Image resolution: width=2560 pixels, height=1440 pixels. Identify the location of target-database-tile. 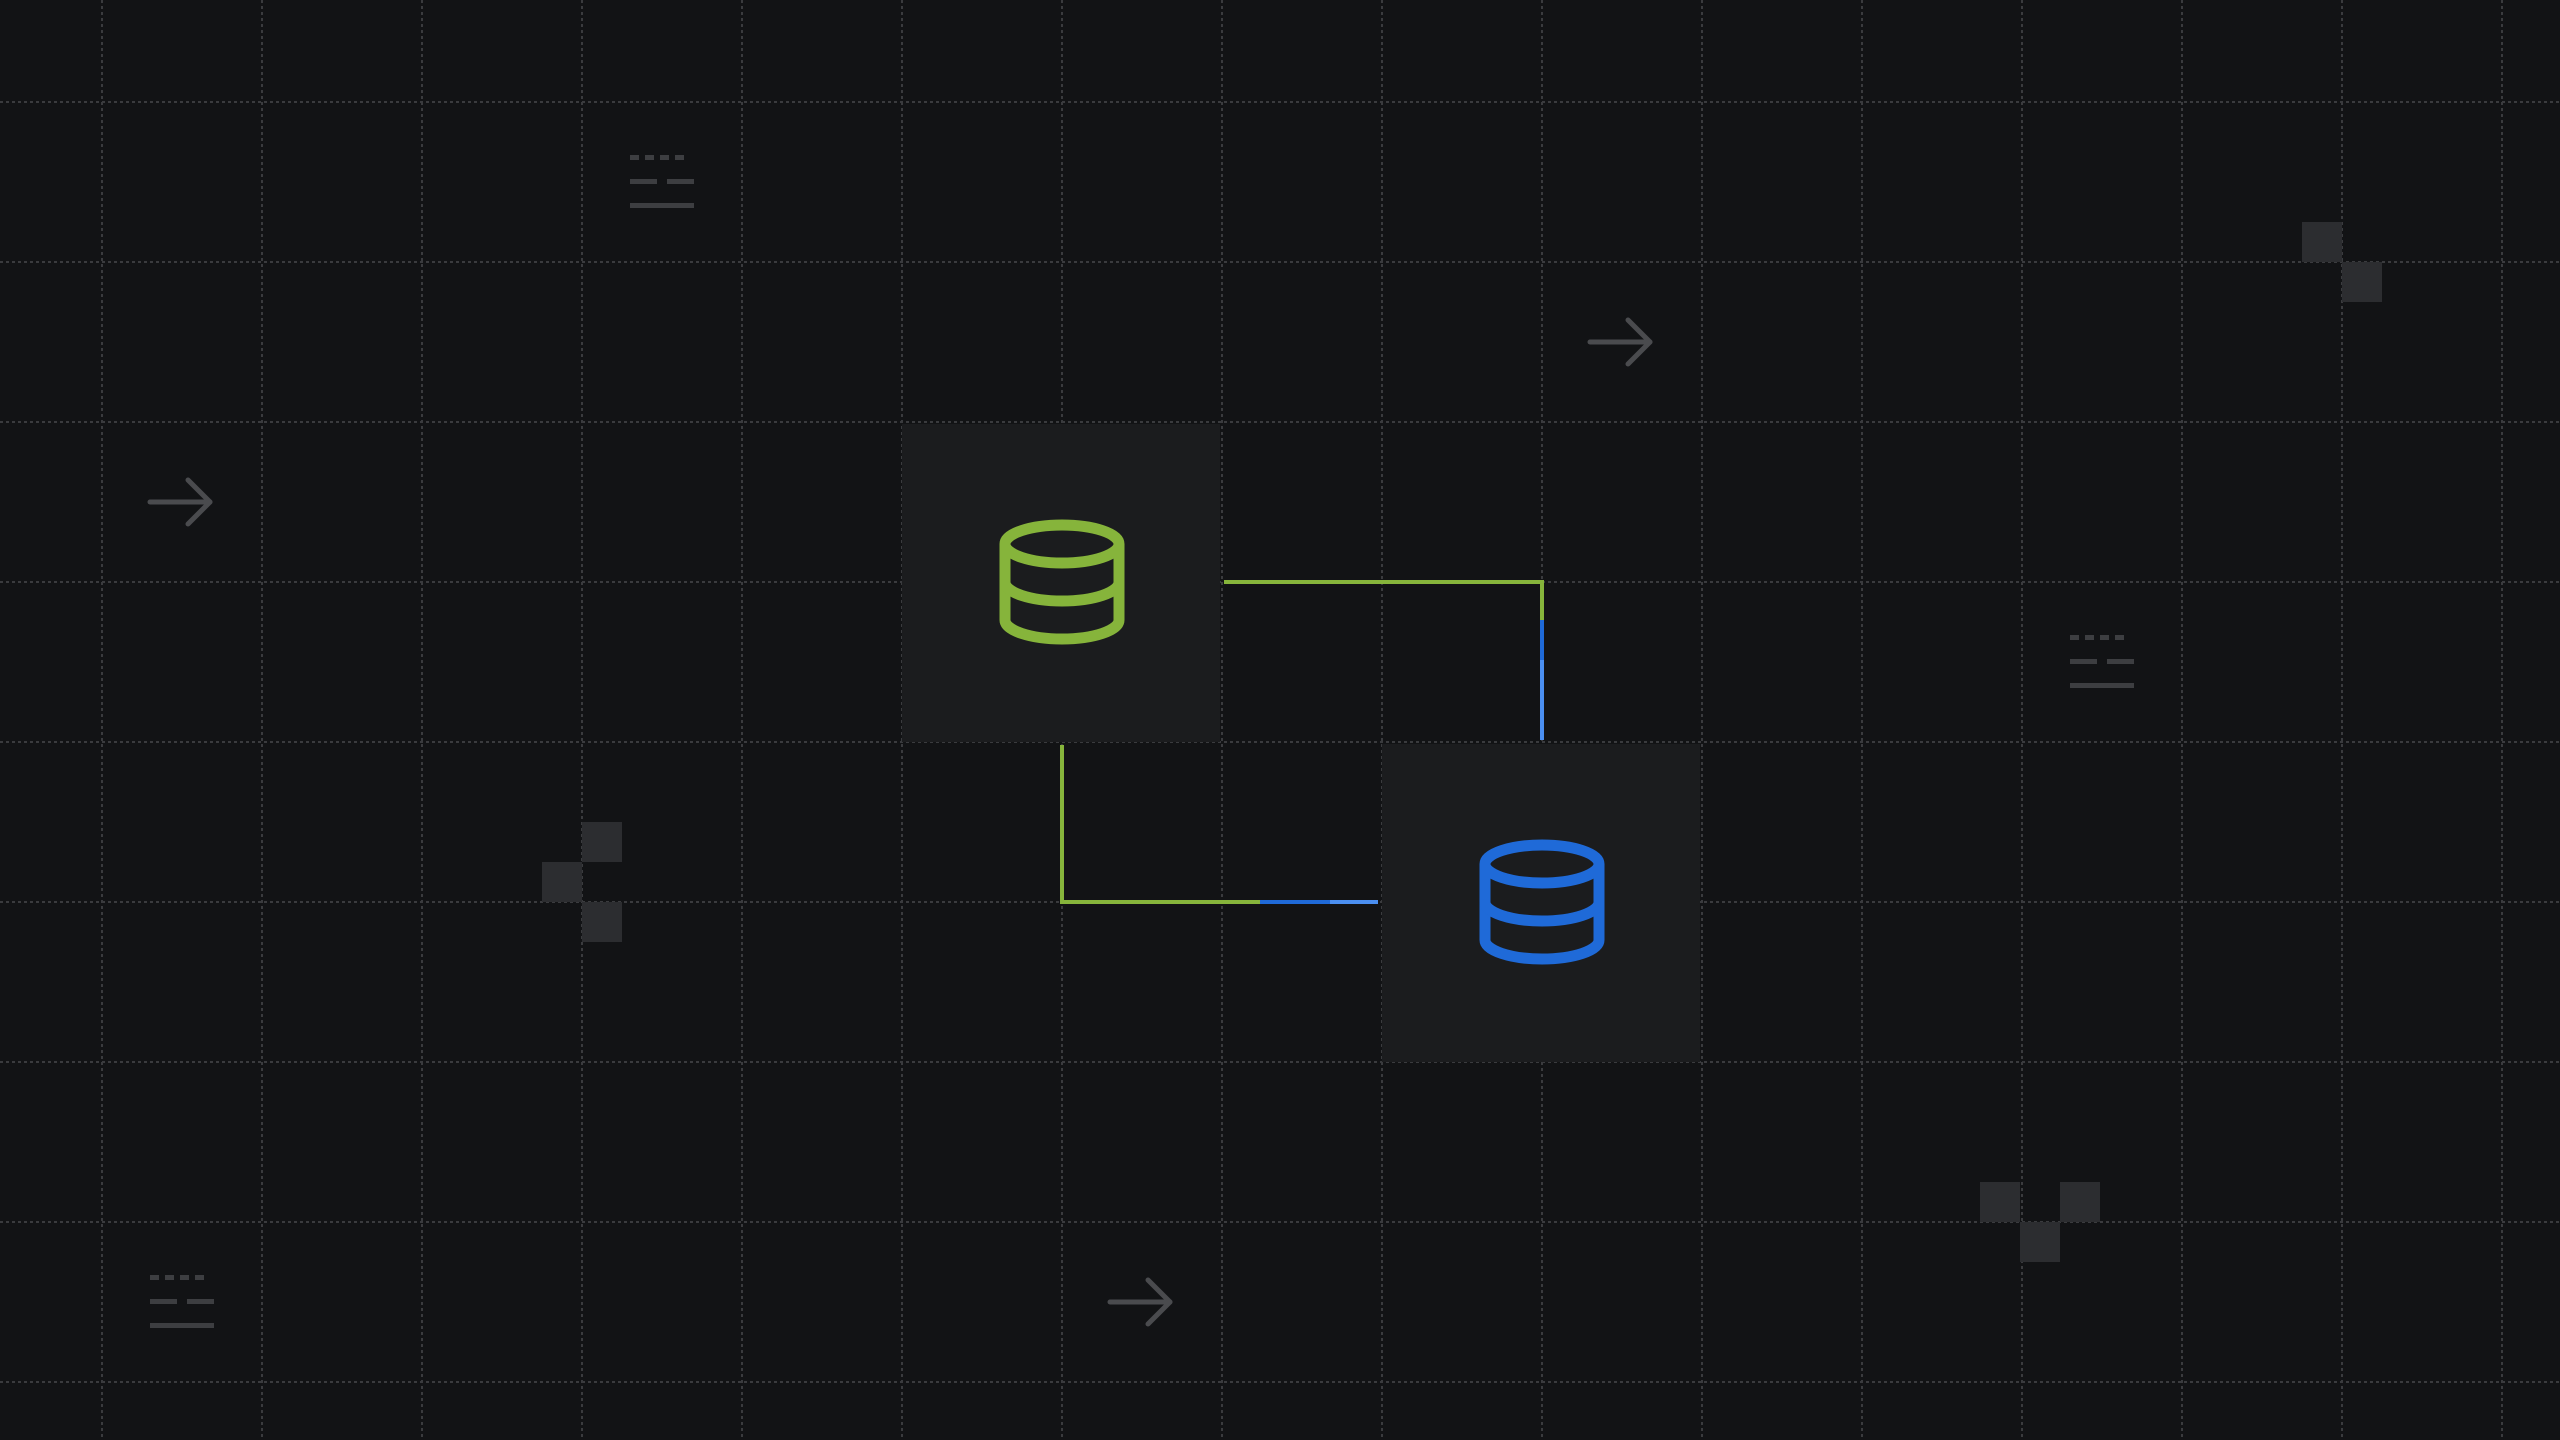
(1541, 903).